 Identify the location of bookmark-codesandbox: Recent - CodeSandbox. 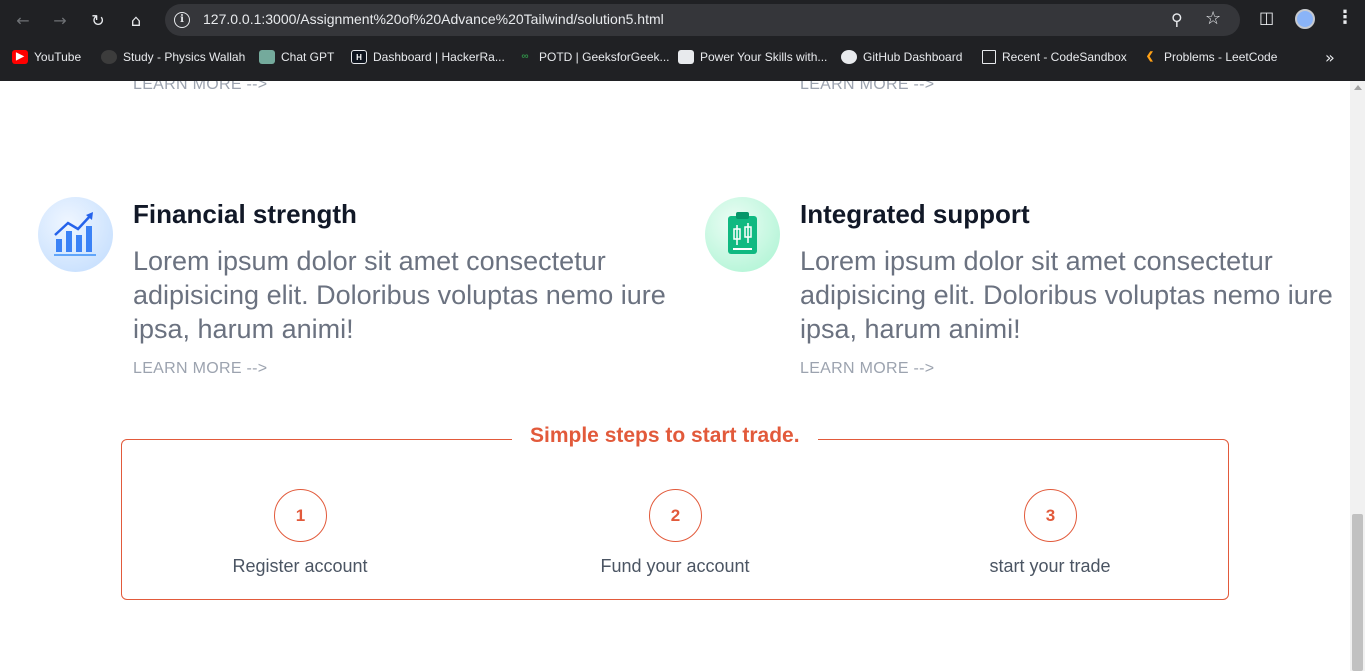
(1054, 57).